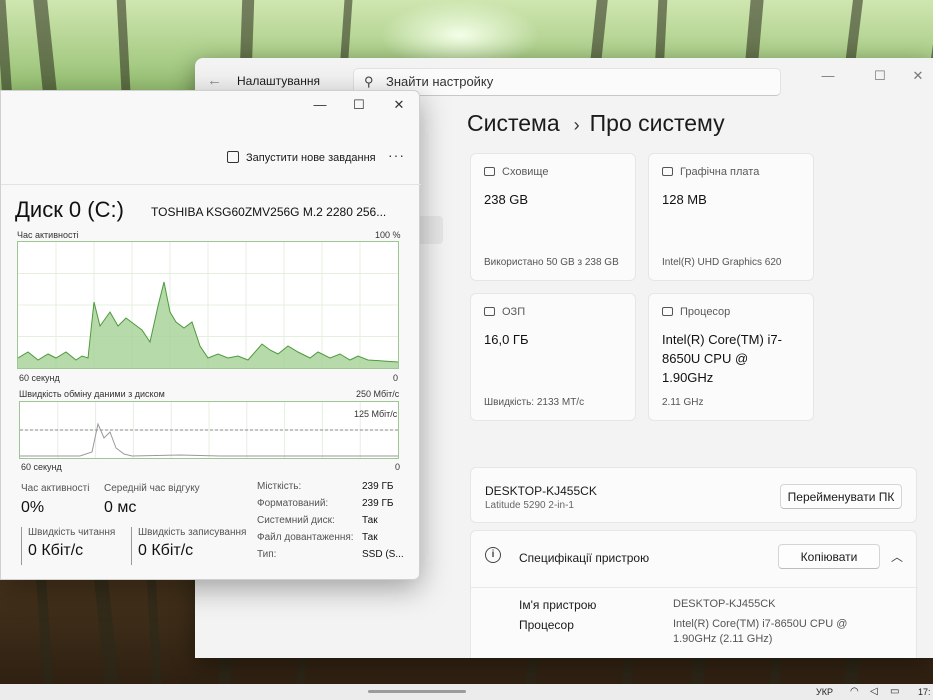 The height and width of the screenshot is (700, 933). What do you see at coordinates (55, 488) in the screenshot?
I see `active-time-label: Час активності` at bounding box center [55, 488].